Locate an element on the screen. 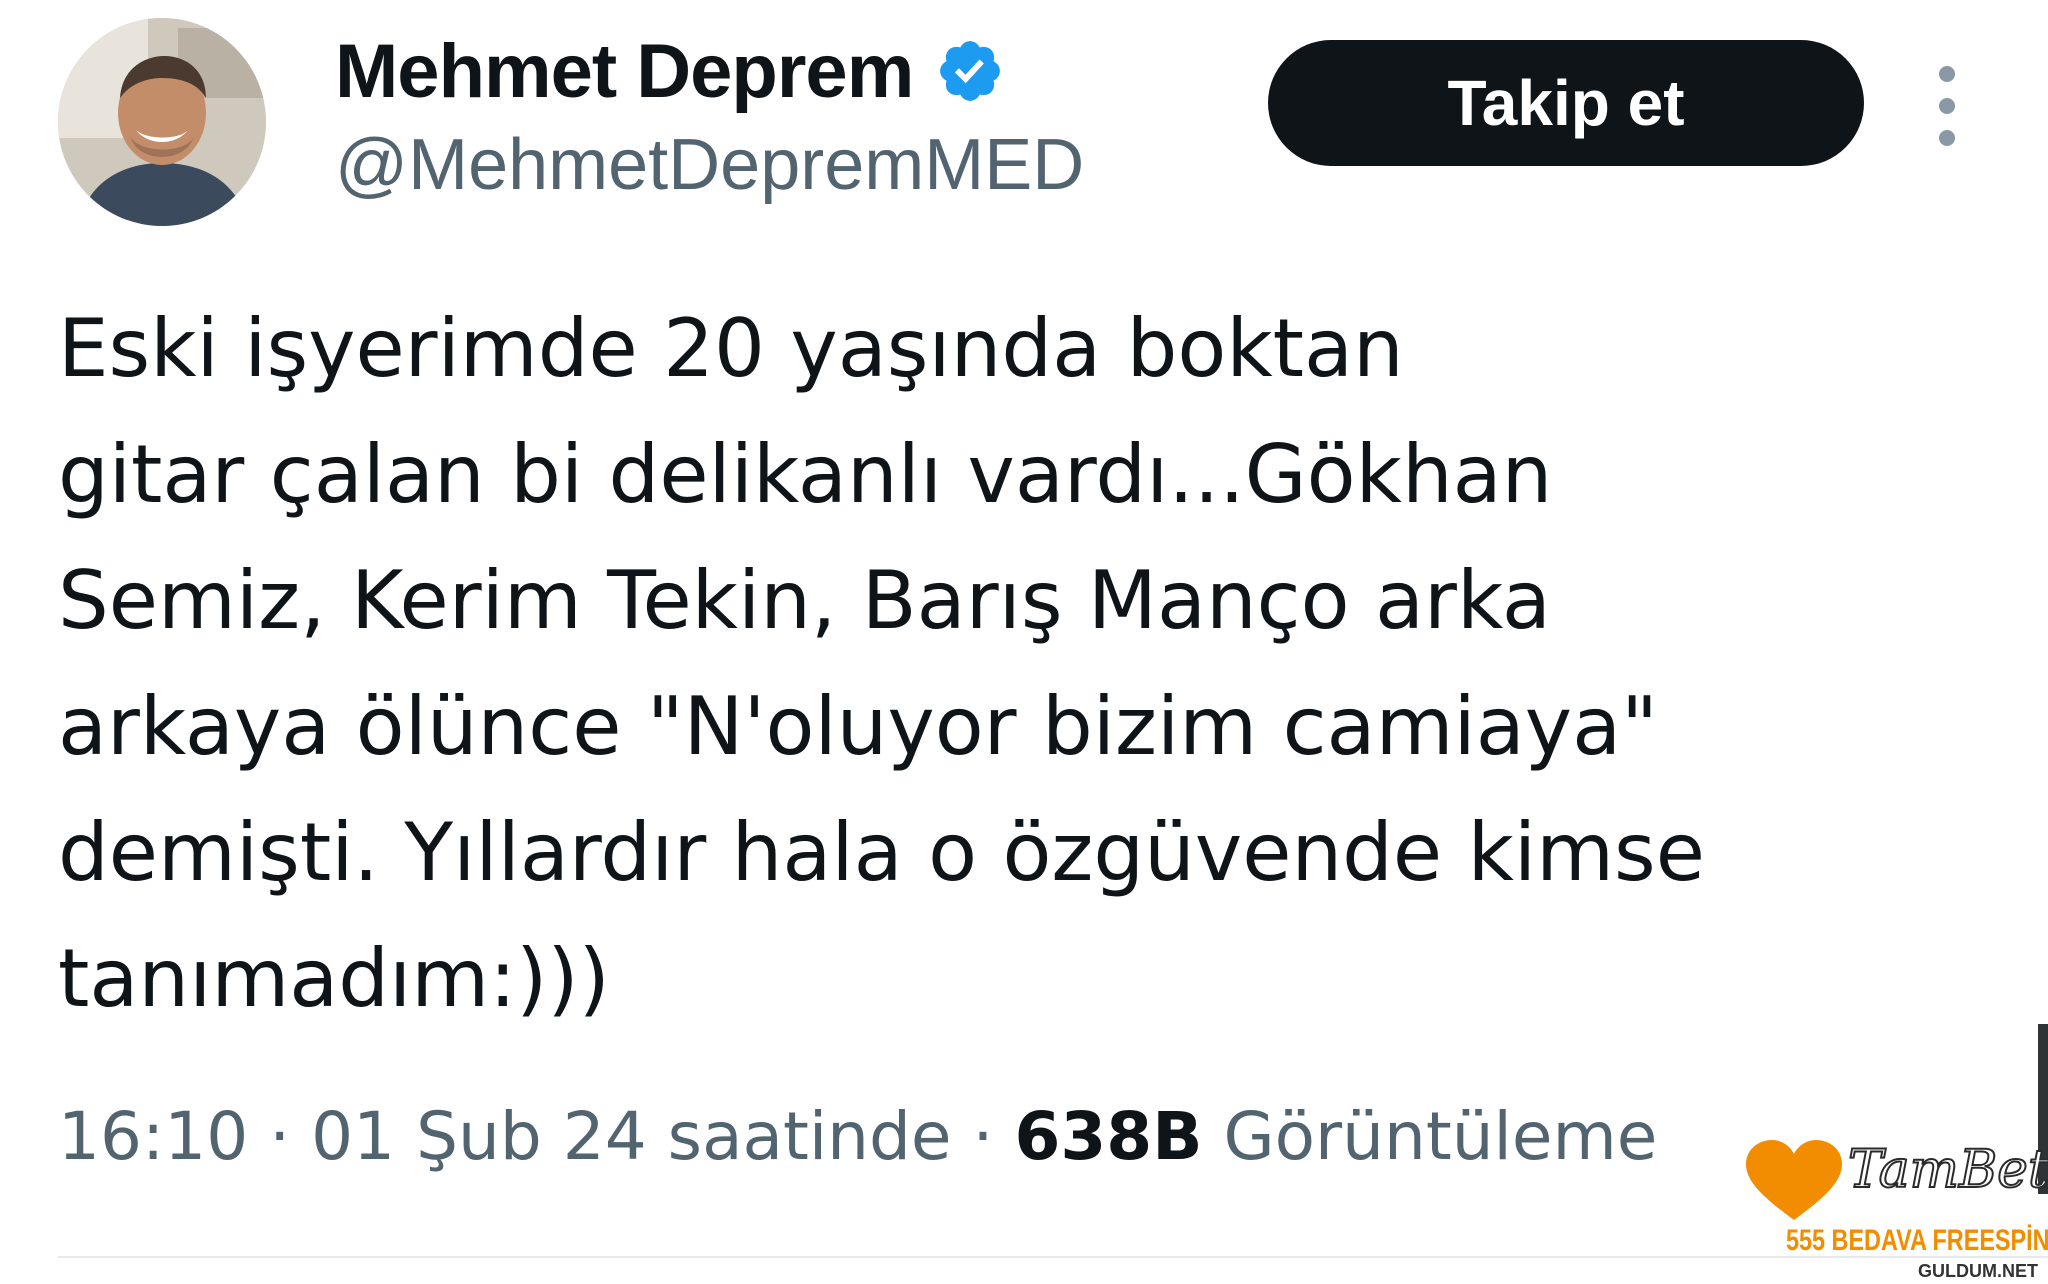 This screenshot has width=2048, height=1284. author-name-row: Mehmet Deprem is located at coordinates (670, 71).